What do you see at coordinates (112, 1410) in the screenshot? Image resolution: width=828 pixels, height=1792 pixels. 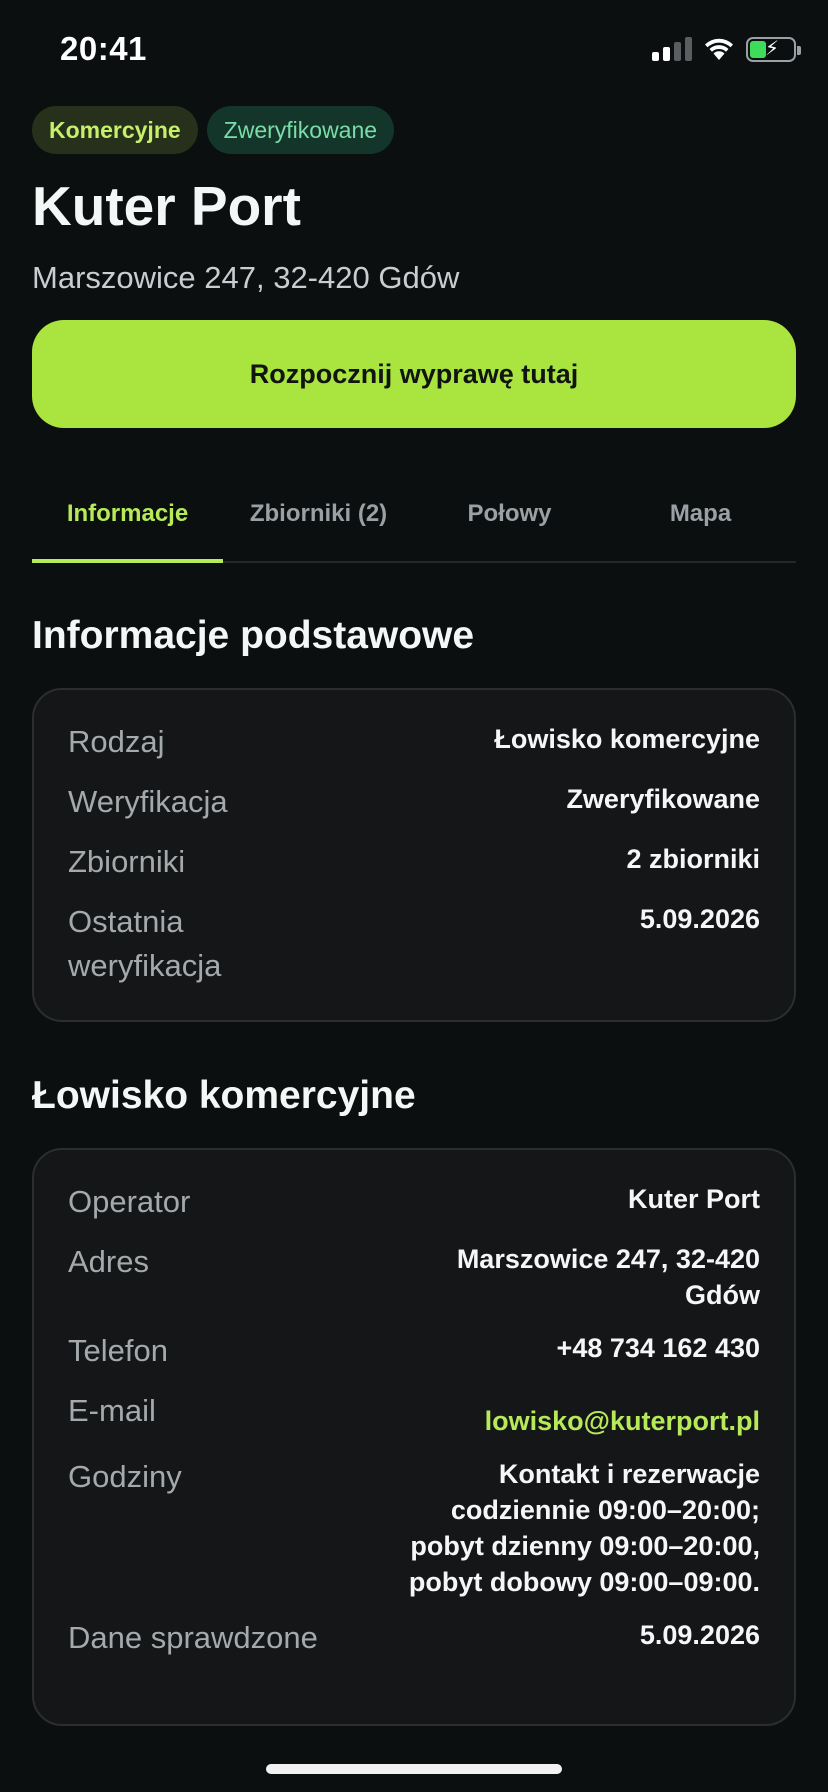 I see `info-label: E-mail` at bounding box center [112, 1410].